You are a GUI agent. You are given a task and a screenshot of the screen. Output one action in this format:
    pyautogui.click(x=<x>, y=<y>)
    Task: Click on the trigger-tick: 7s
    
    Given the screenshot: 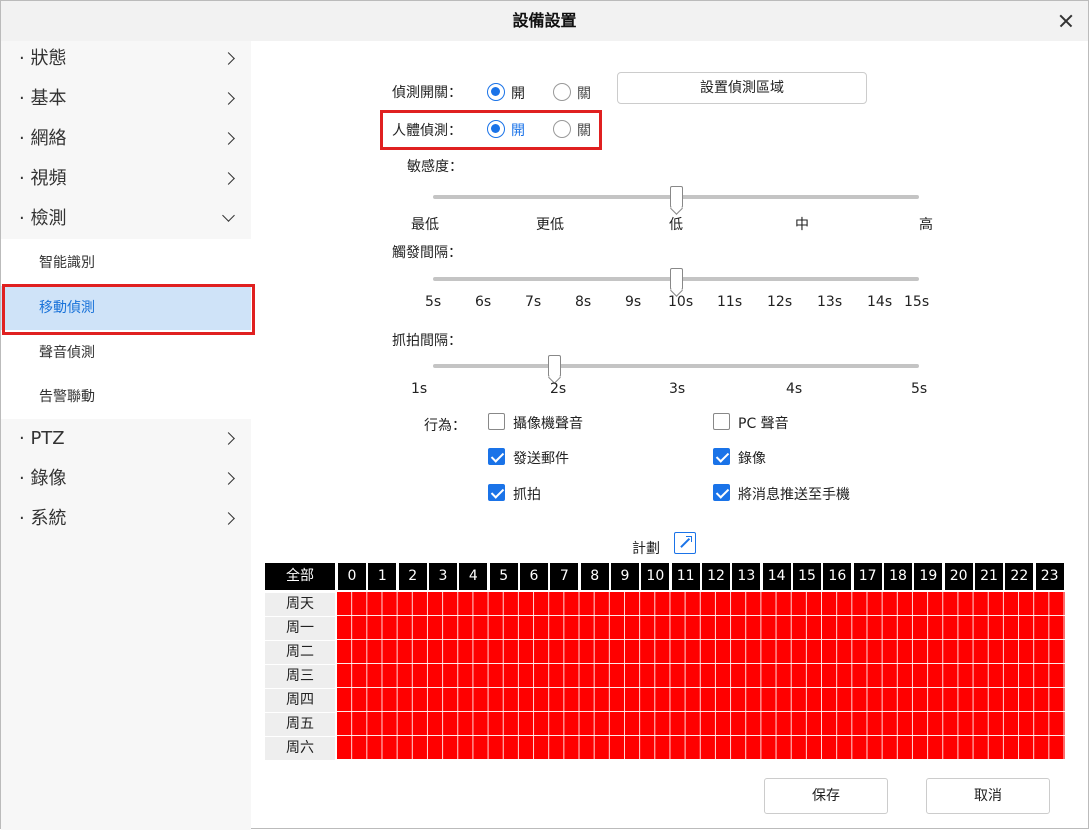 What is the action you would take?
    pyautogui.click(x=533, y=302)
    